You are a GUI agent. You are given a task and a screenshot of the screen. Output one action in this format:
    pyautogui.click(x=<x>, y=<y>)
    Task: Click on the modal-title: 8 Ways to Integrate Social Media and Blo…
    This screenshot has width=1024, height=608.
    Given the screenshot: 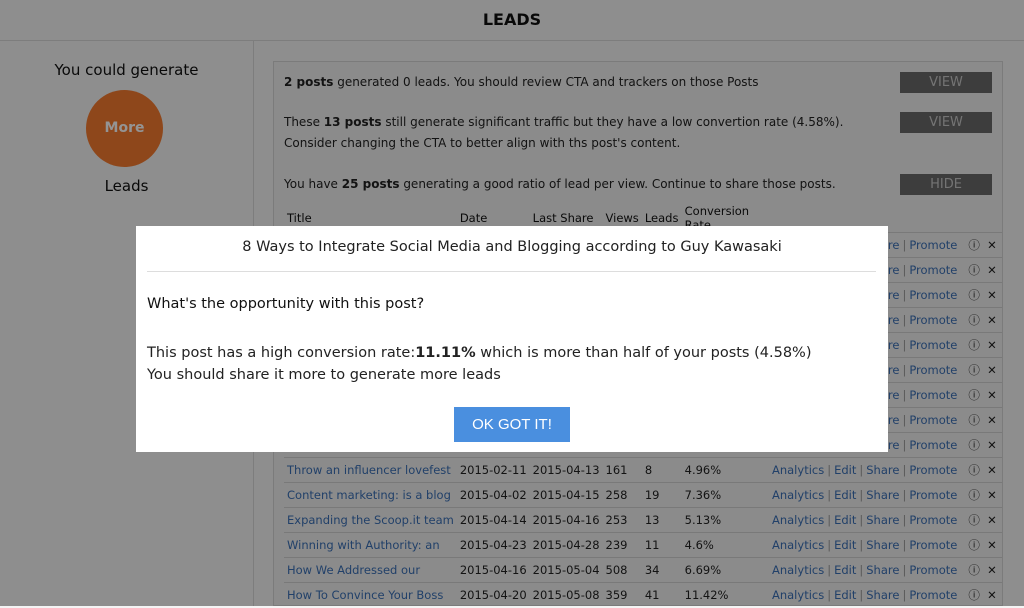 What is the action you would take?
    pyautogui.click(x=512, y=247)
    